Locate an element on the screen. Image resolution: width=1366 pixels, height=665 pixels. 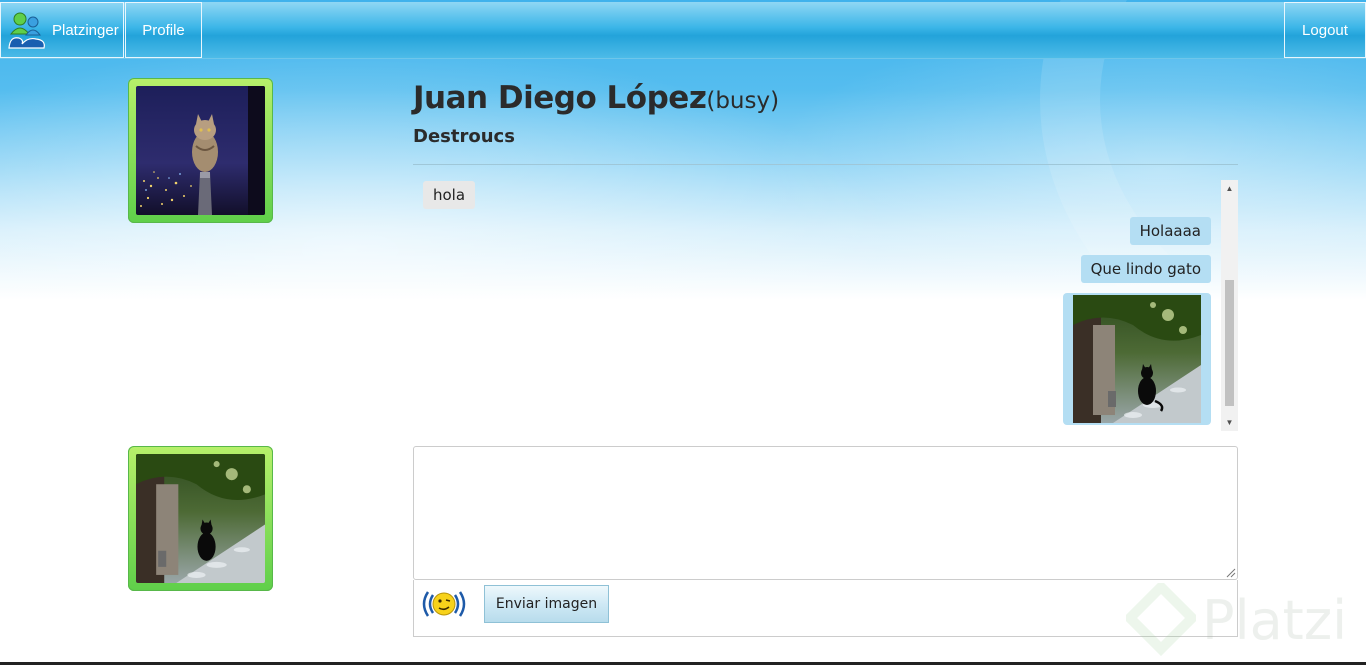
message-input is located at coordinates (825, 513).